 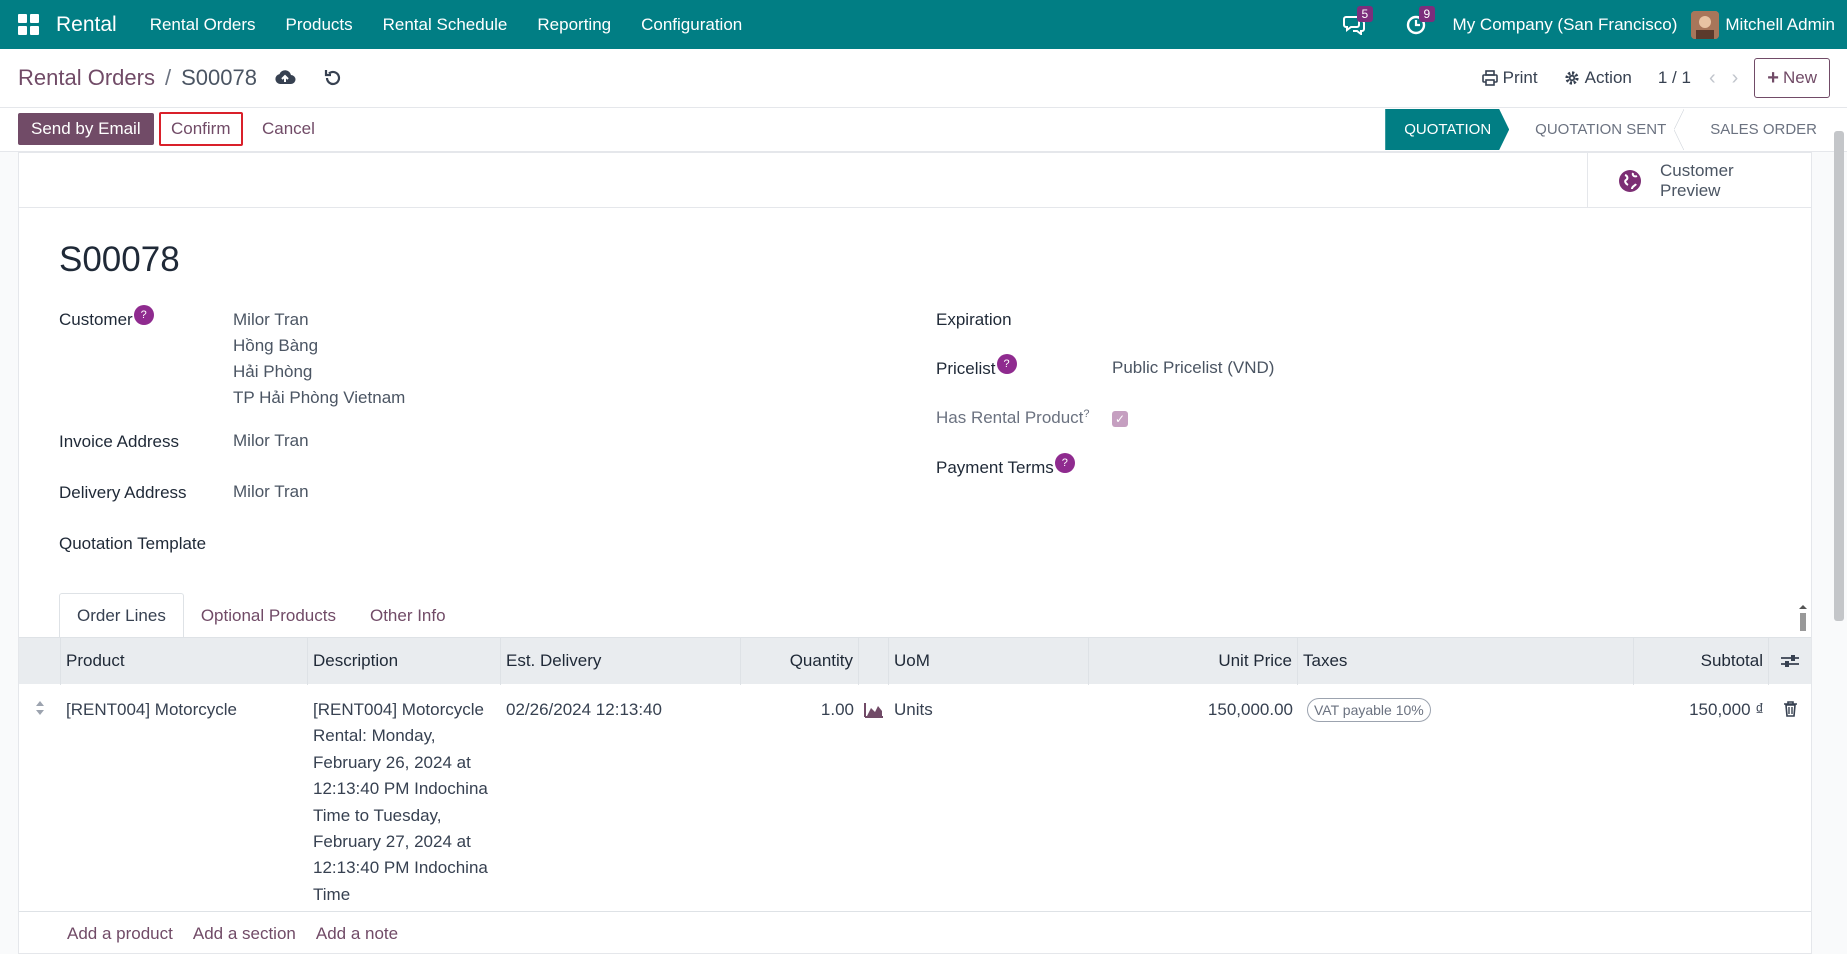 I want to click on expiration-label: Expiration, so click(x=974, y=319).